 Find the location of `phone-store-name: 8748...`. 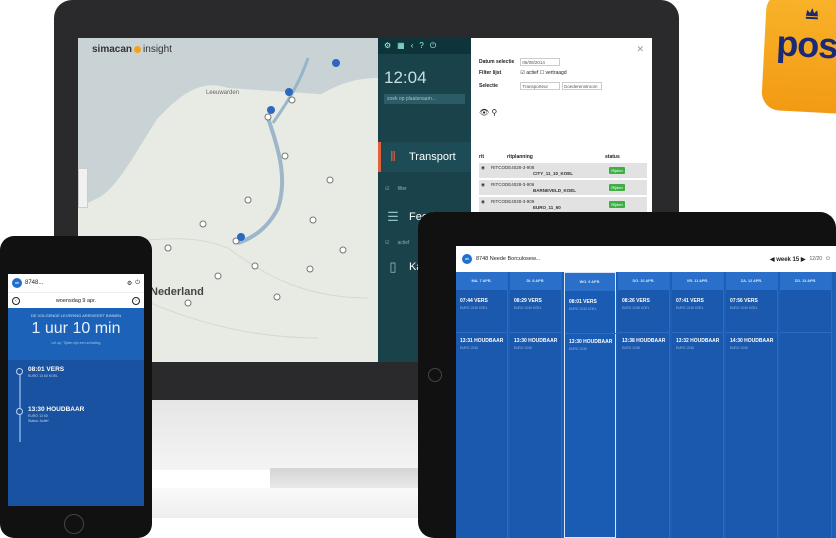

phone-store-name: 8748... is located at coordinates (34, 283).